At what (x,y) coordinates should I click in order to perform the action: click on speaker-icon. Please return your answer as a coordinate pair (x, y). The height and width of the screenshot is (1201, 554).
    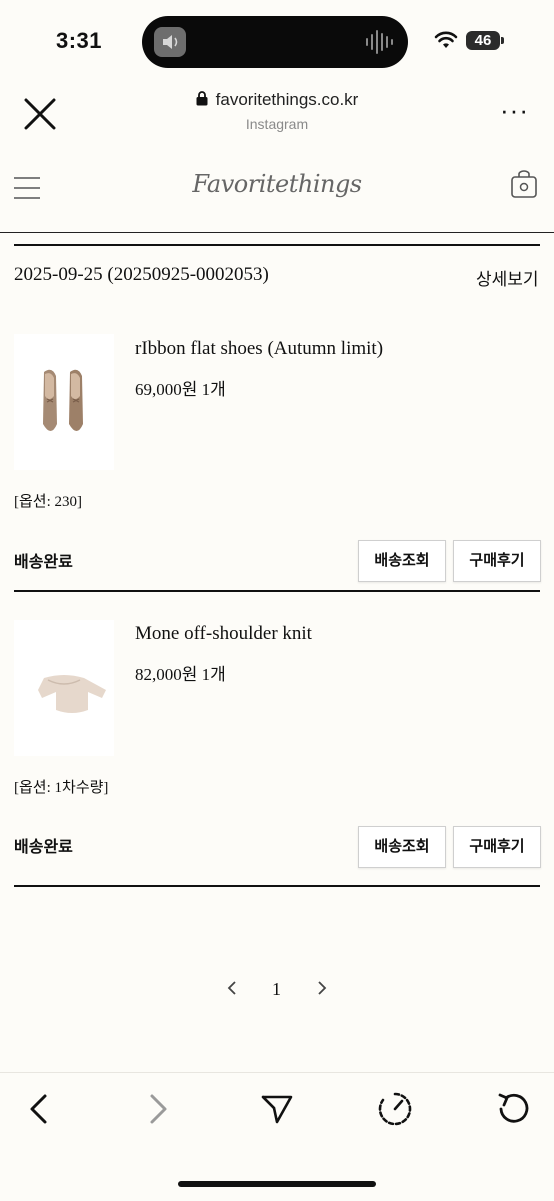
    Looking at the image, I should click on (170, 42).